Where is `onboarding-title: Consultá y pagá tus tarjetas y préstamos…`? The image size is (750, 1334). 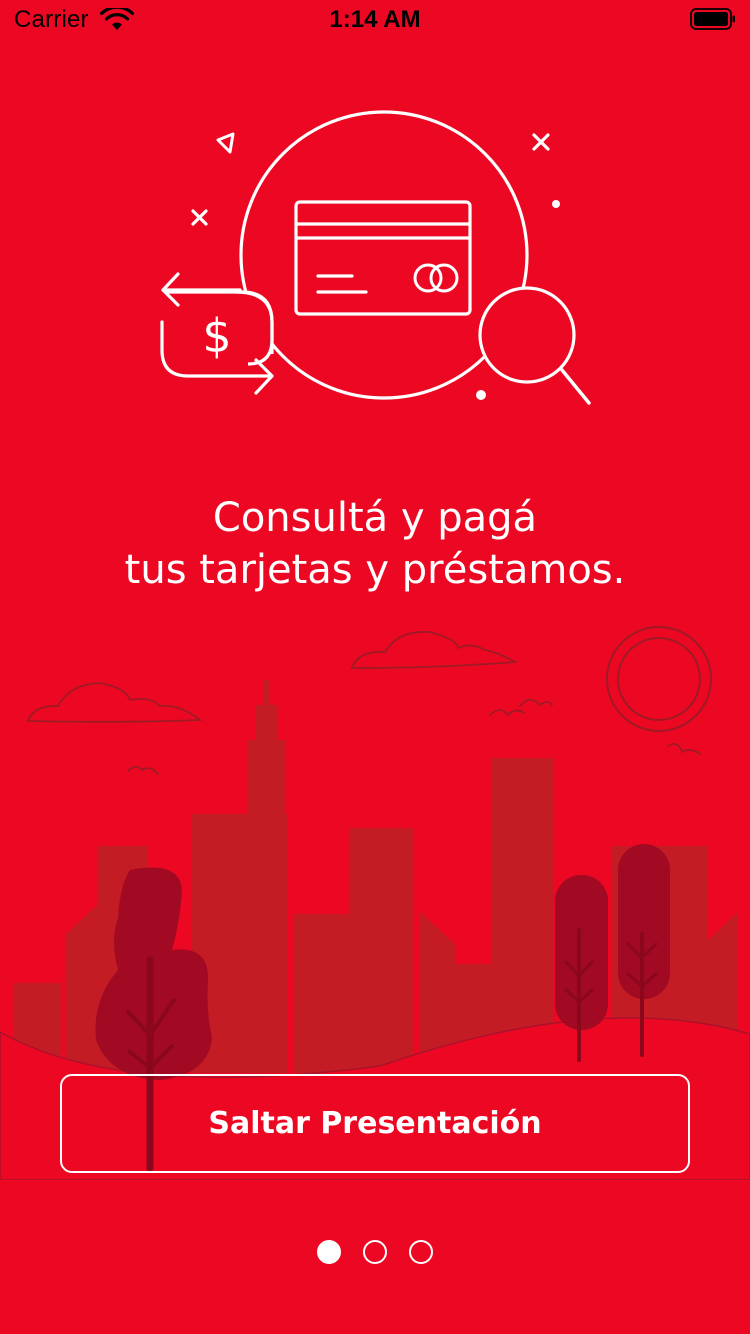
onboarding-title: Consultá y pagá tus tarjetas y préstamos… is located at coordinates (375, 544).